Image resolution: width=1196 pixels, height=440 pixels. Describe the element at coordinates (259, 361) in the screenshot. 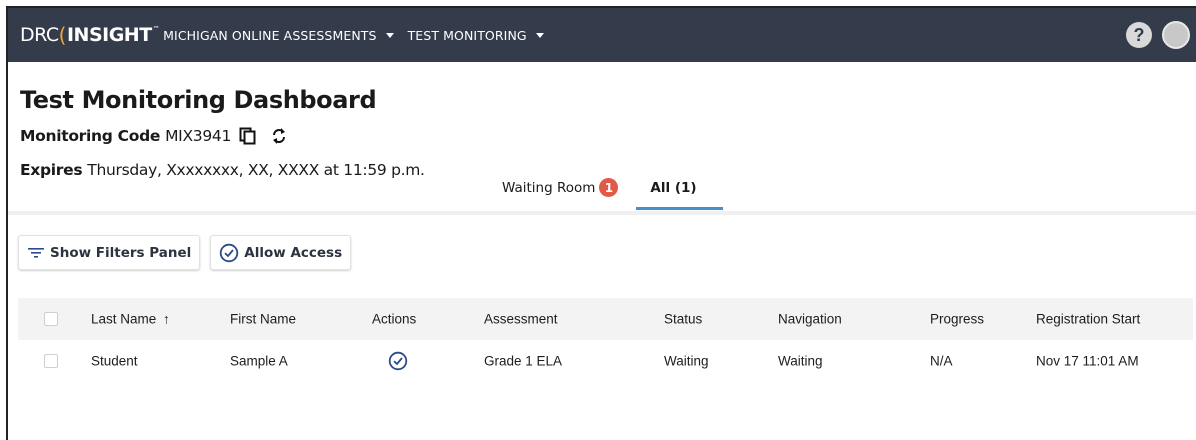

I see `cell-first-name: Sample A` at that location.